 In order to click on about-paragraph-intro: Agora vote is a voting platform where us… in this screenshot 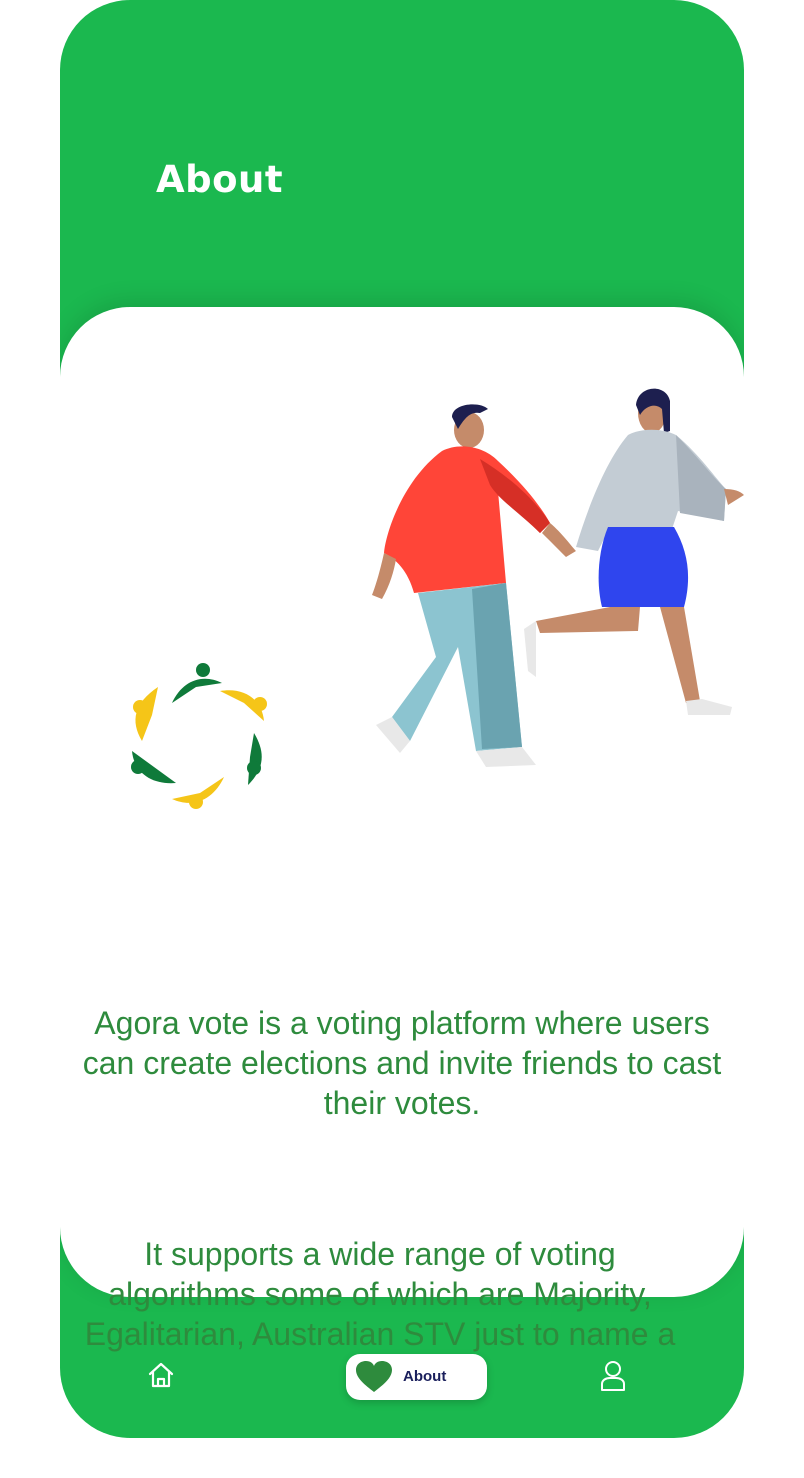, I will do `click(402, 1063)`.